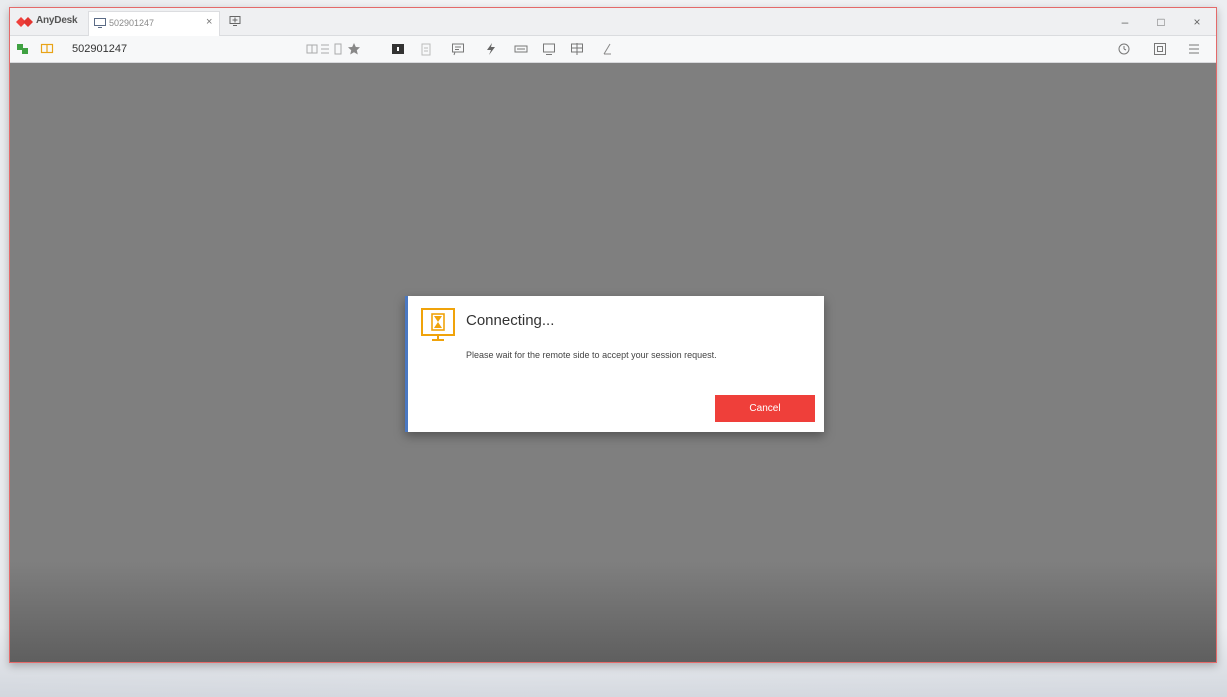  I want to click on tab-label: 502901247, so click(132, 23).